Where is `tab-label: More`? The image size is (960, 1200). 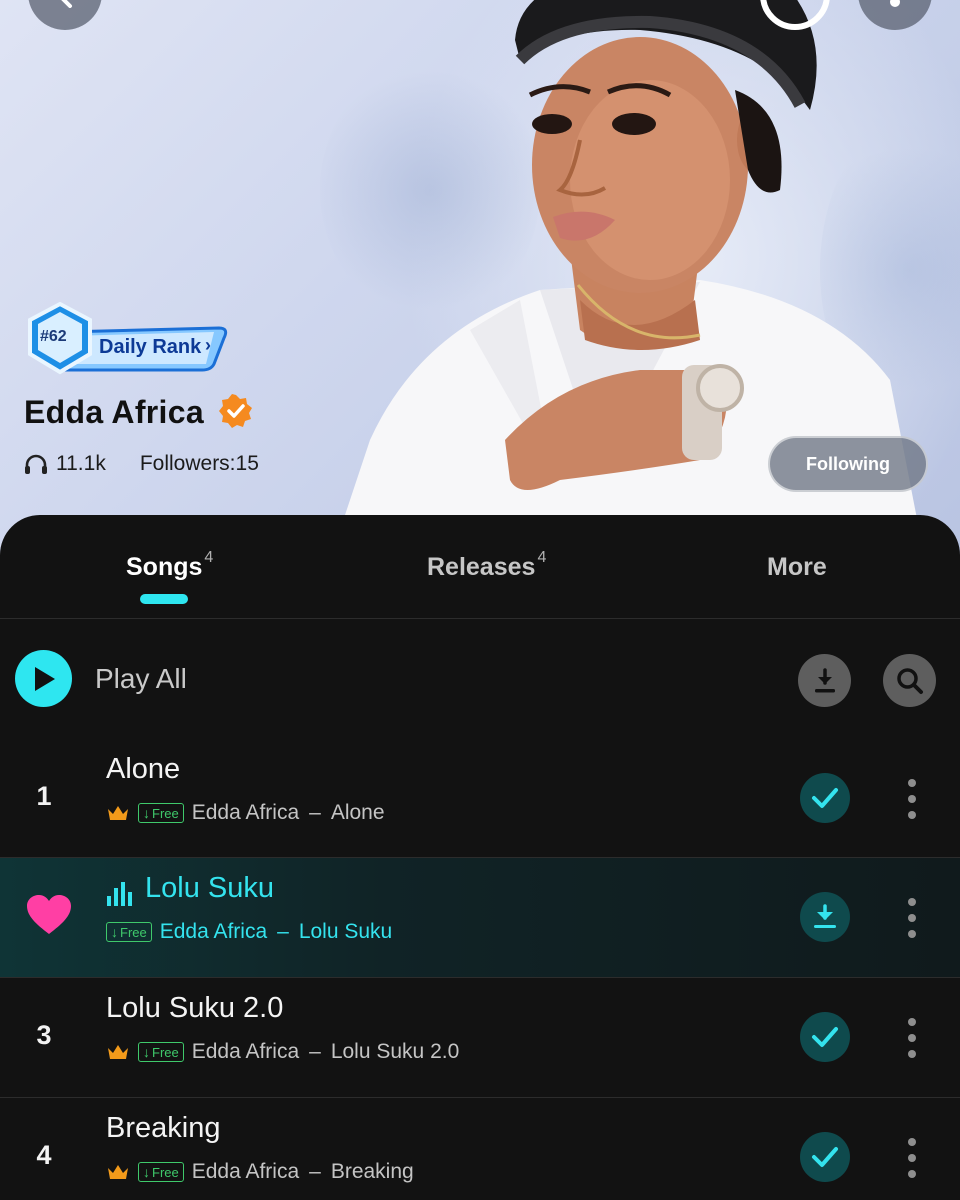
tab-label: More is located at coordinates (797, 567).